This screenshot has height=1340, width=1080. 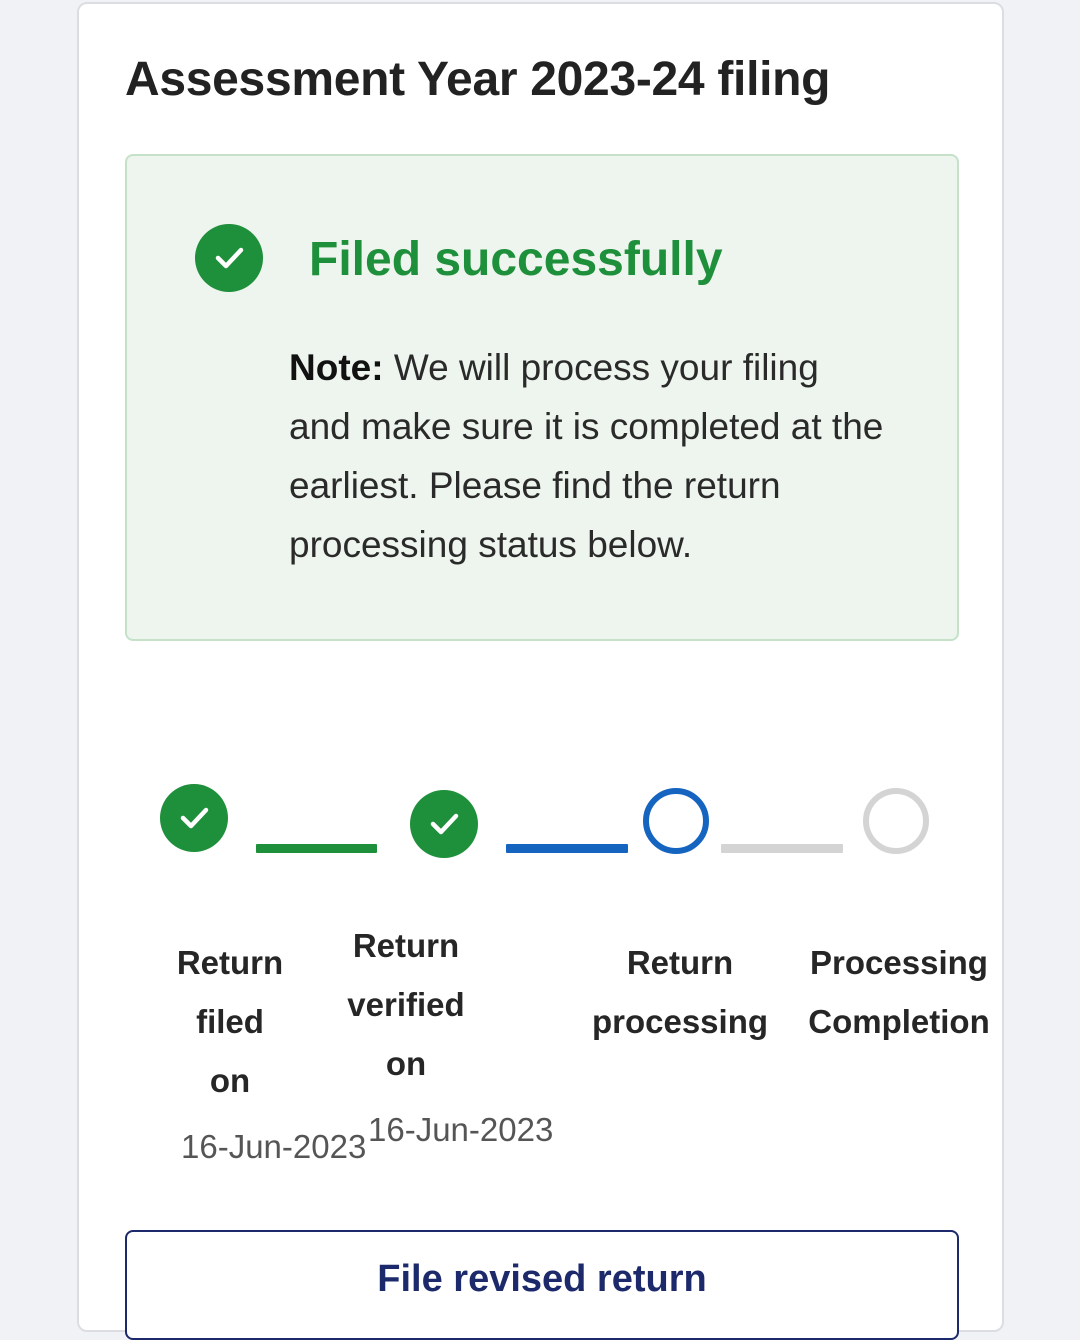 I want to click on step-1-label-line: Return, so click(x=230, y=962).